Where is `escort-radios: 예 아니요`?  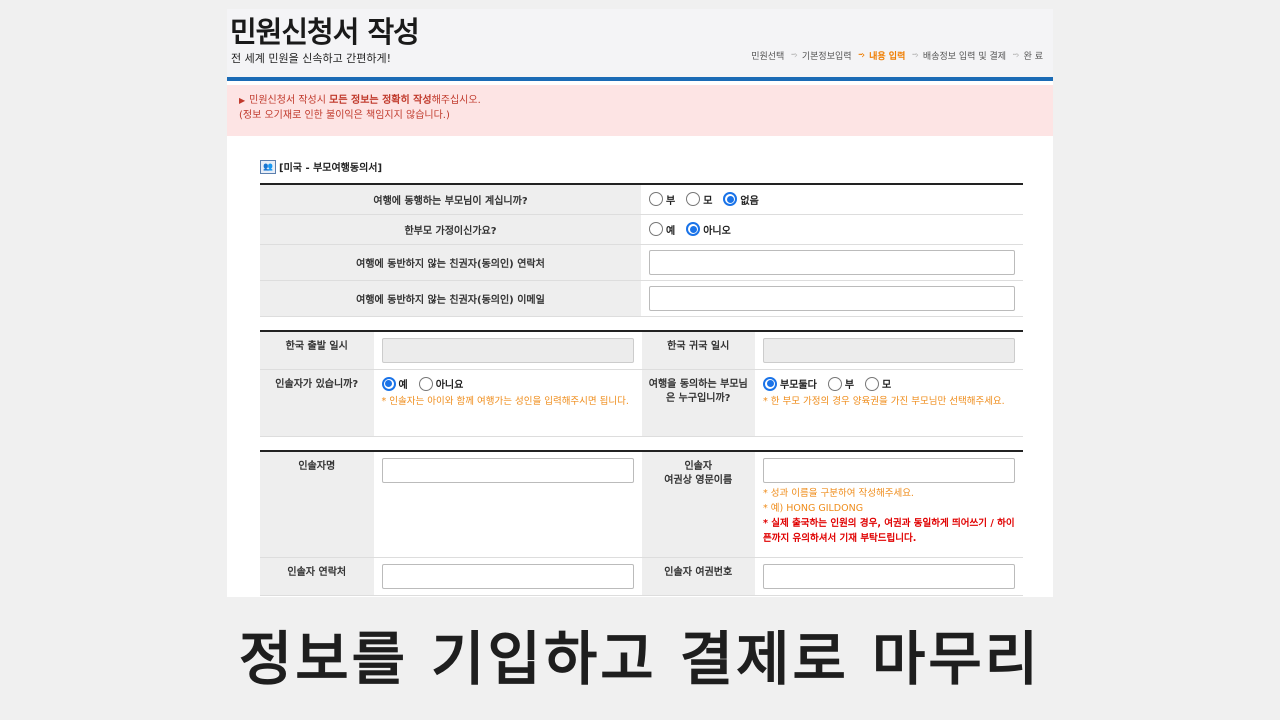
escort-radios: 예 아니요 is located at coordinates (507, 383).